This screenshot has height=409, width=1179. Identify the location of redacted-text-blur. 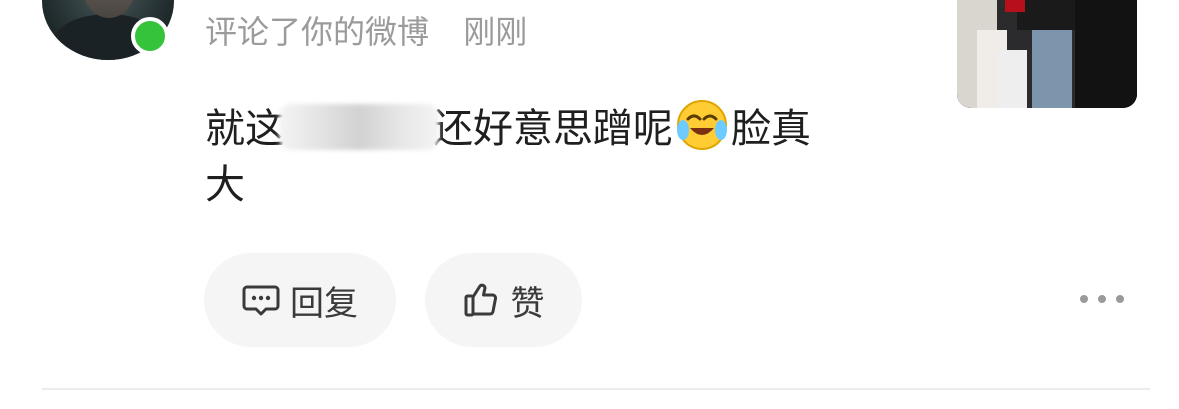
(359, 127).